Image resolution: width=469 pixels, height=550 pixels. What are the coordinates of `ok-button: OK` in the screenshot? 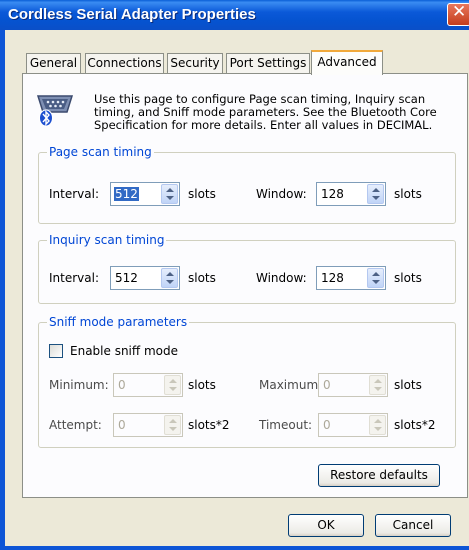 It's located at (326, 525).